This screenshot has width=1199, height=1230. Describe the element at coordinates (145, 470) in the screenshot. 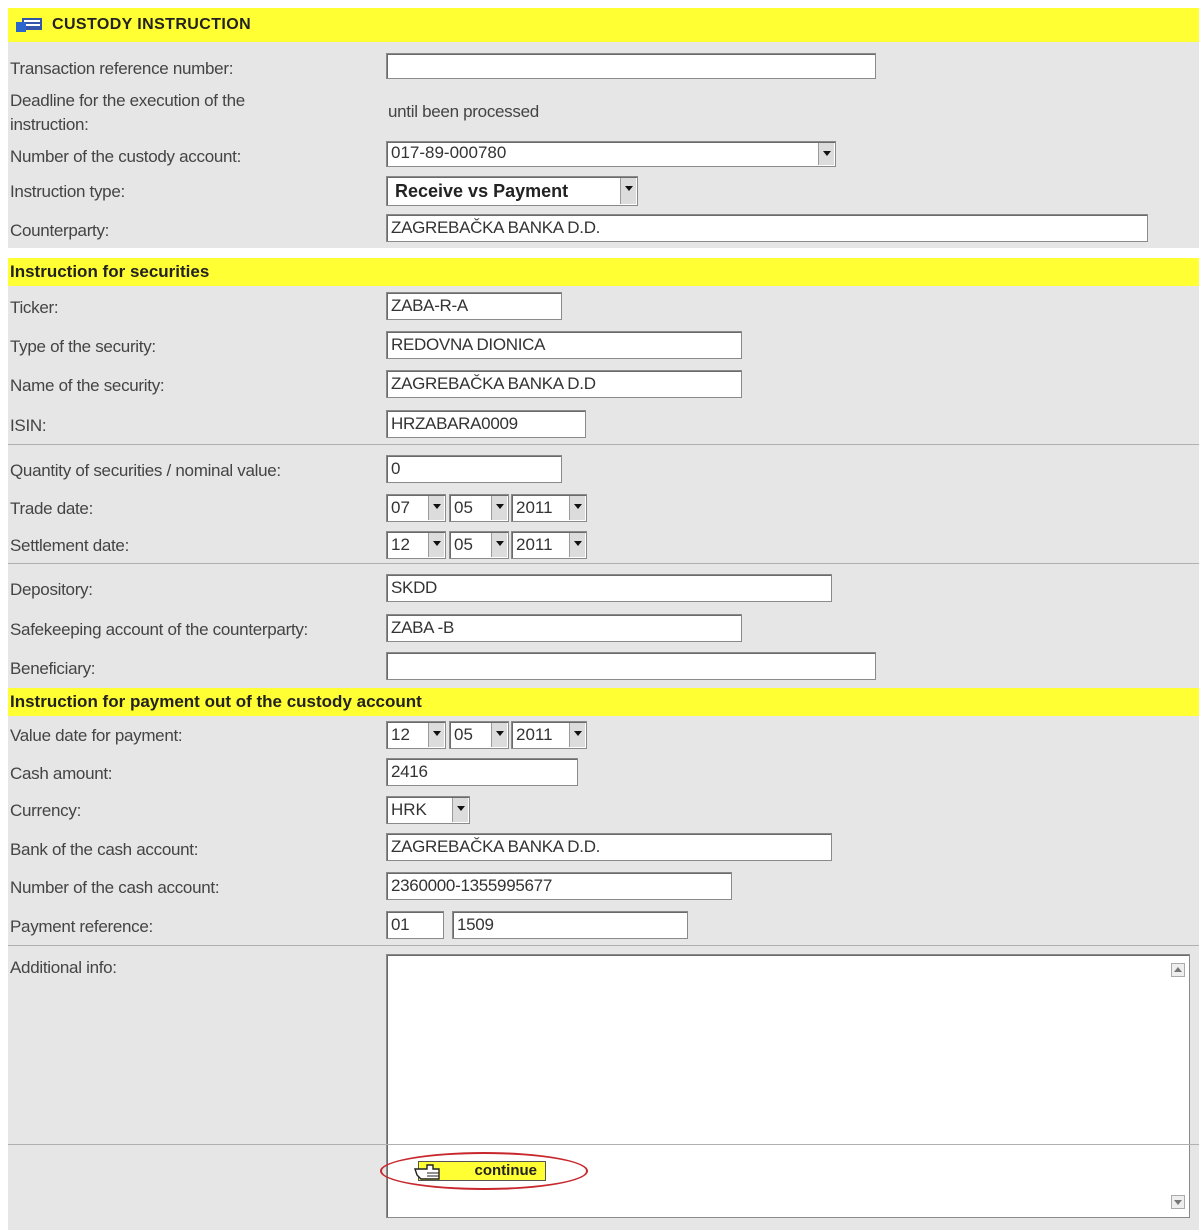

I see `quantity-label: Quantity of securities / nominal value:` at that location.